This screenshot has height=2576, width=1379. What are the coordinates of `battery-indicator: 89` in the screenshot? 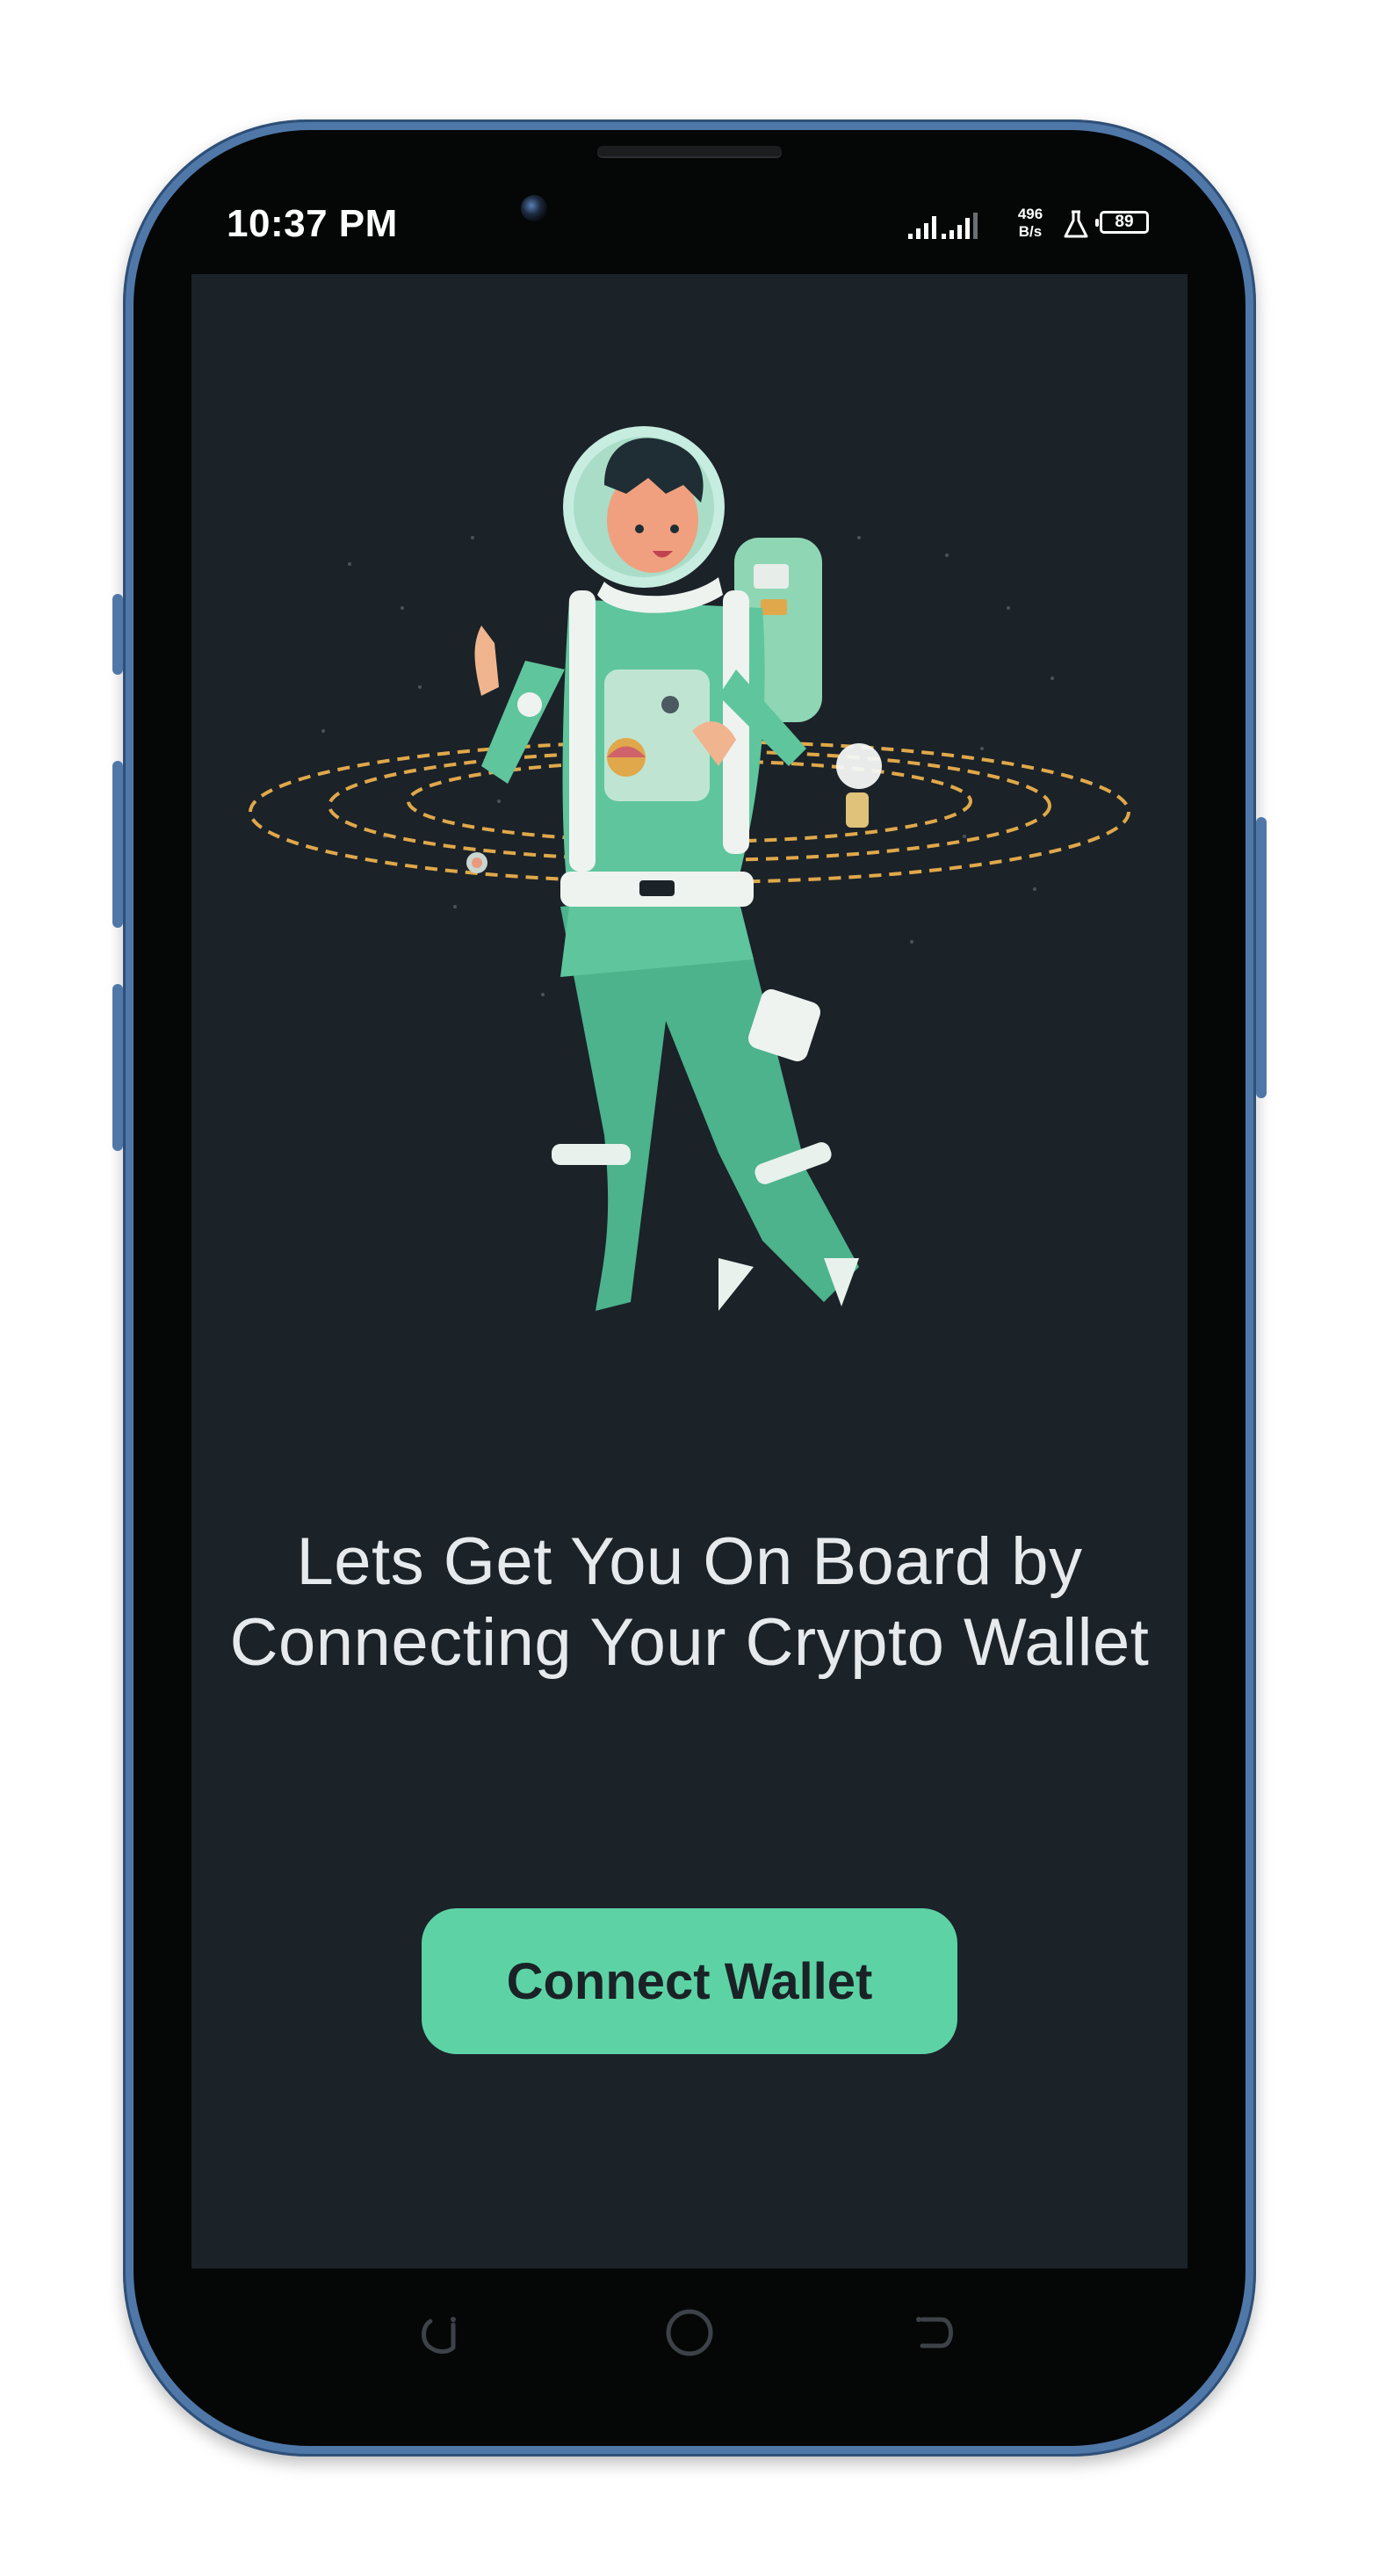 It's located at (1122, 222).